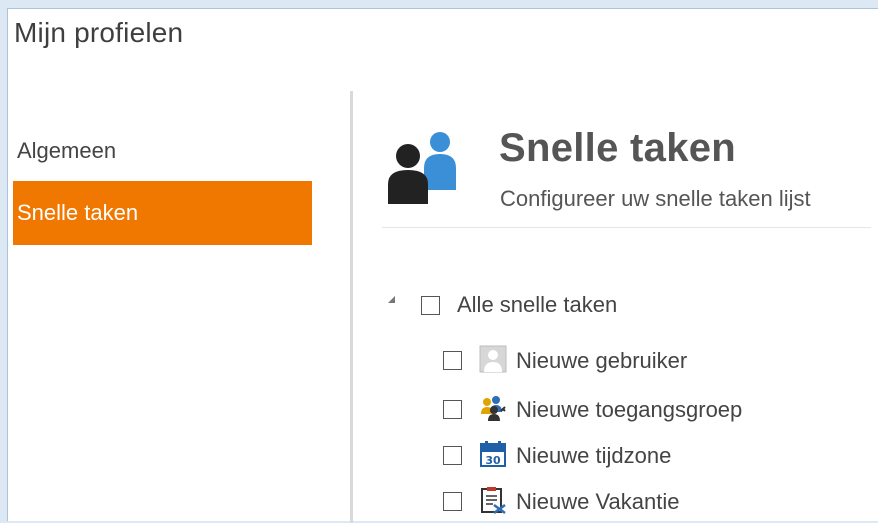 The image size is (878, 523). Describe the element at coordinates (537, 304) in the screenshot. I see `tree-root-label: Alle snelle taken` at that location.